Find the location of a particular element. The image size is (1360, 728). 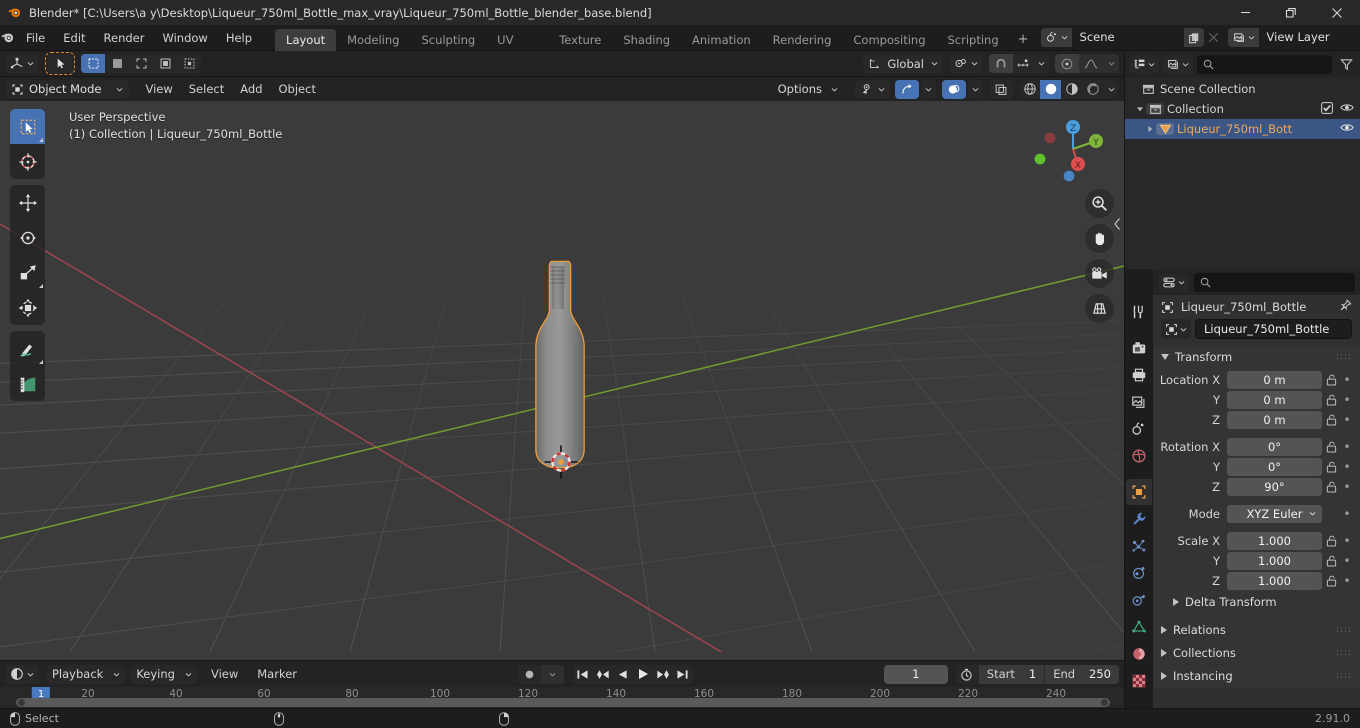

select-box-icon is located at coordinates (93, 63).